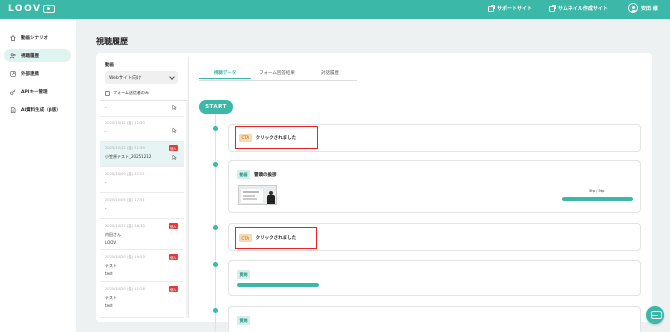 Image resolution: width=670 pixels, height=332 pixels. What do you see at coordinates (330, 73) in the screenshot?
I see `tab-chat-history: 対話履歴` at bounding box center [330, 73].